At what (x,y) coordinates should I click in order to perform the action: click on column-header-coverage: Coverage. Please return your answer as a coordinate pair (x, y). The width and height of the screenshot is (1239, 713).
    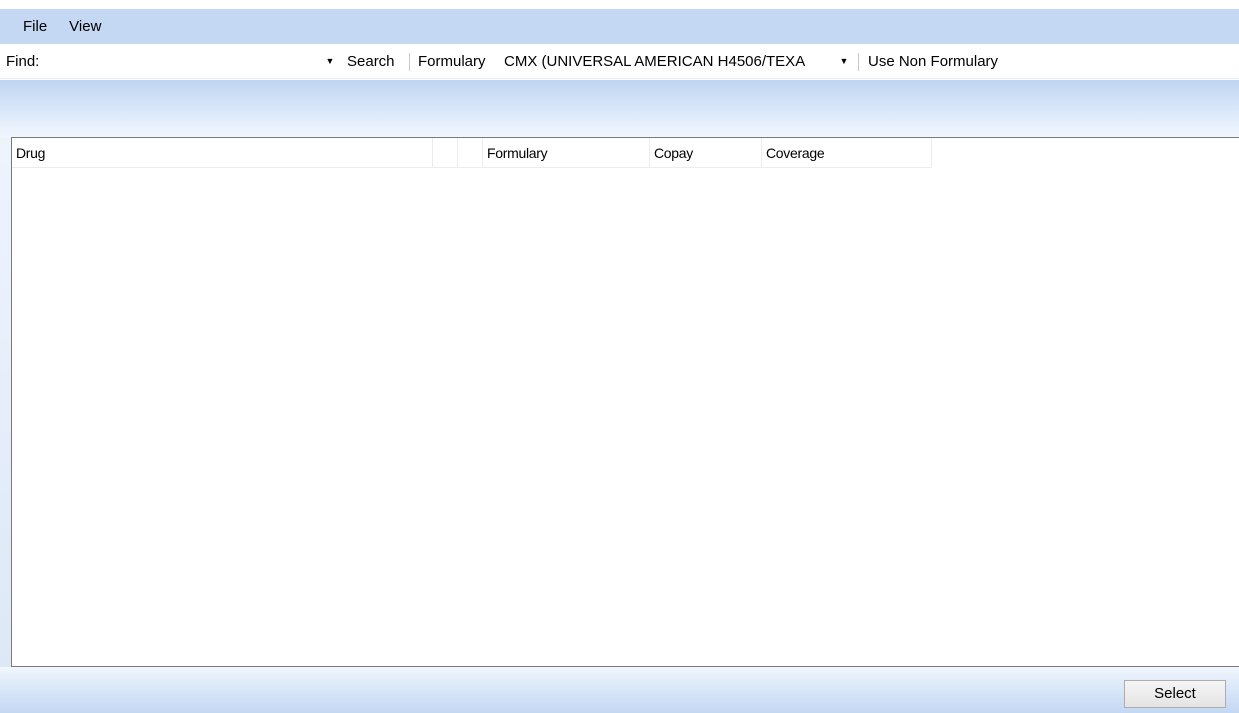
    Looking at the image, I should click on (847, 153).